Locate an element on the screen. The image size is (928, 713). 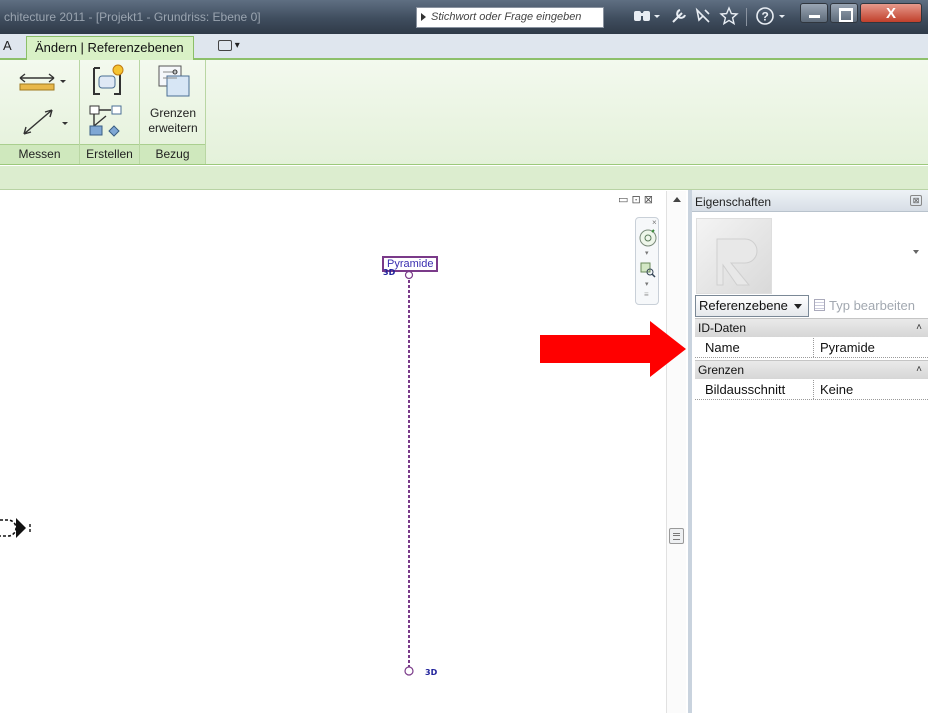
panel-label-create: Erstellen is located at coordinates (109, 154).